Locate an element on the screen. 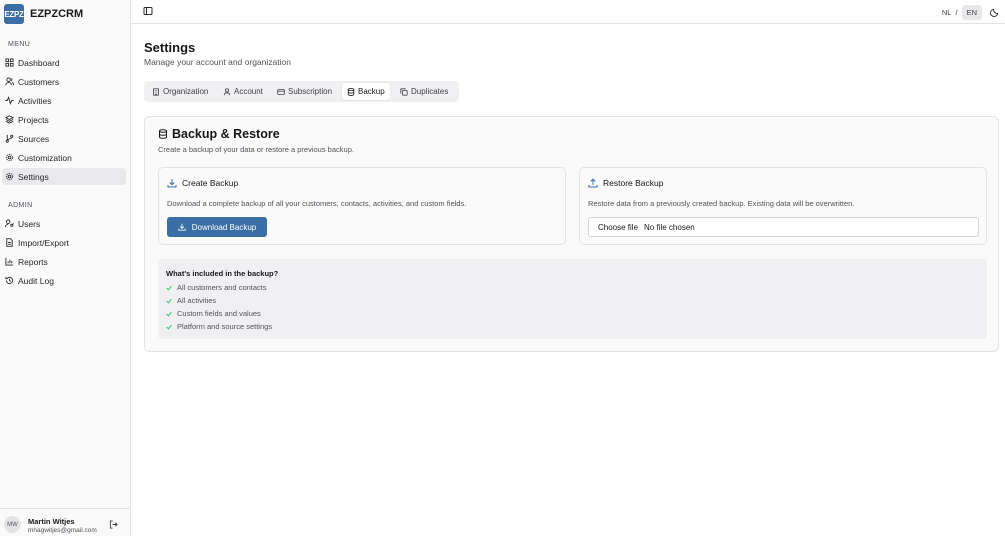  sidebar-item-import-export: Import/Export is located at coordinates (64, 242).